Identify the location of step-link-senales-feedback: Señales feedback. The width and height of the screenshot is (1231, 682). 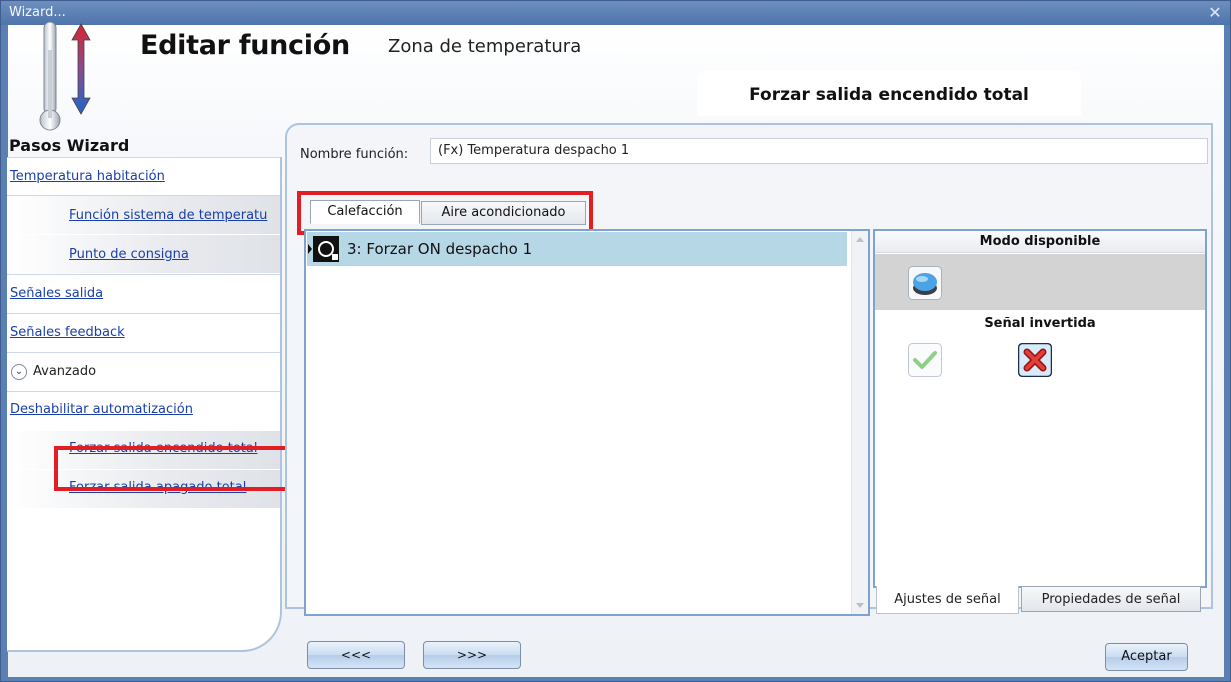
(67, 332).